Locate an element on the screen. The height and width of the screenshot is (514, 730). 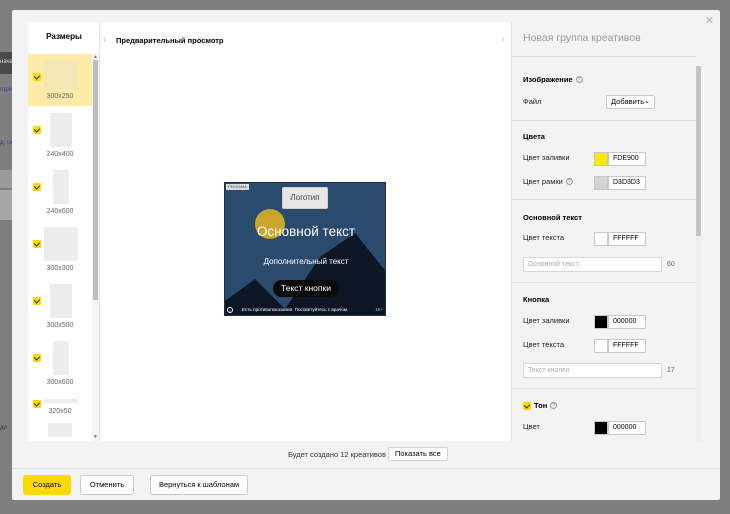
tone-checkbox is located at coordinates (527, 406).